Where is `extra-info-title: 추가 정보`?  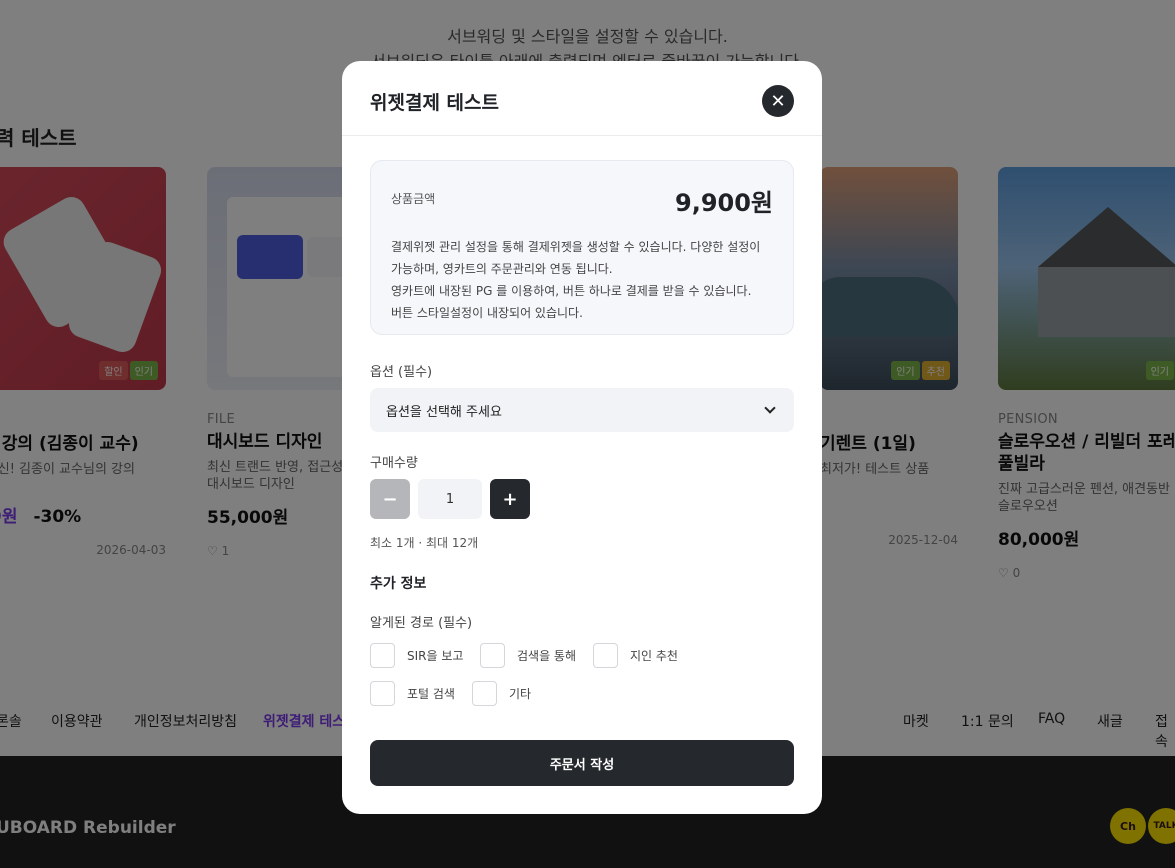 extra-info-title: 추가 정보 is located at coordinates (398, 584).